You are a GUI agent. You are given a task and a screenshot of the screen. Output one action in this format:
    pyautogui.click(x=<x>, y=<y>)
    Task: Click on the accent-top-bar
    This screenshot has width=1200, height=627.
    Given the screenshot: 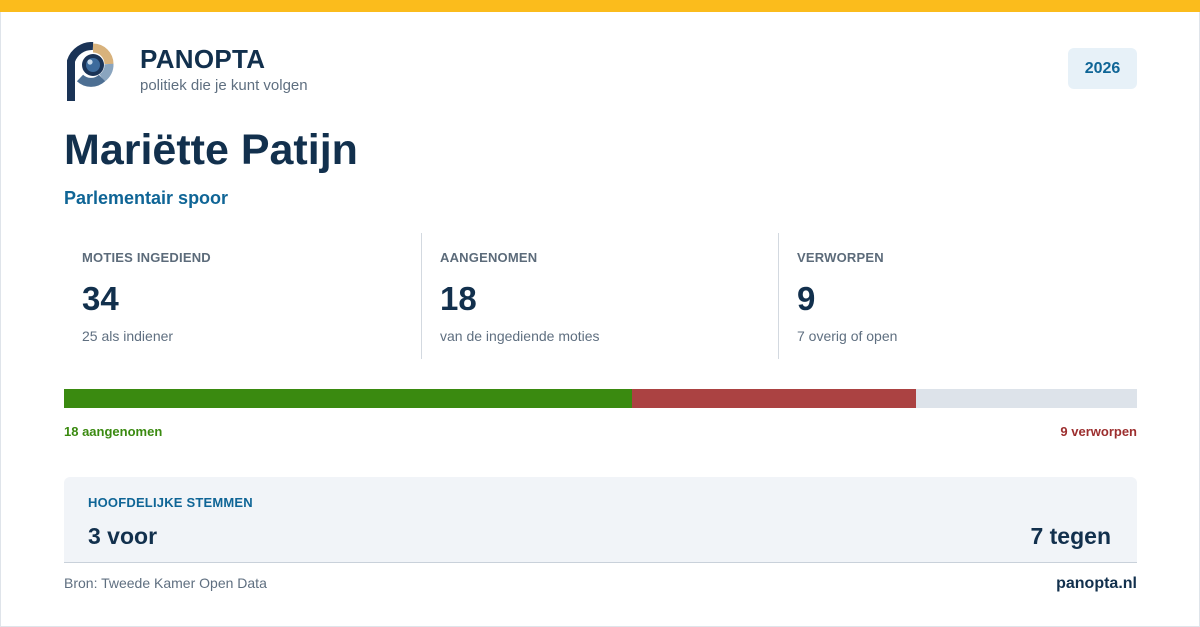 What is the action you would take?
    pyautogui.click(x=600, y=6)
    